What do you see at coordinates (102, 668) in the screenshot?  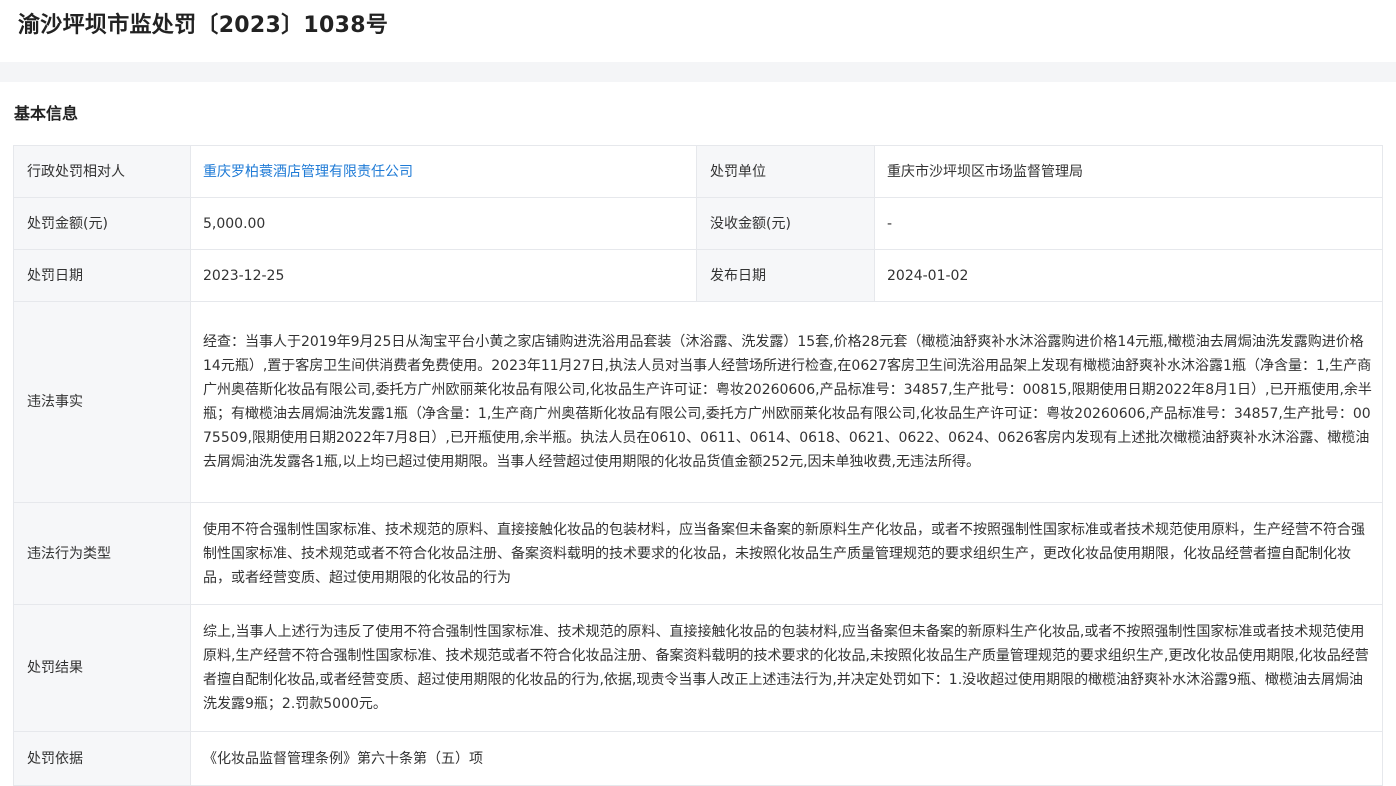 I see `result-label: 处罚结果` at bounding box center [102, 668].